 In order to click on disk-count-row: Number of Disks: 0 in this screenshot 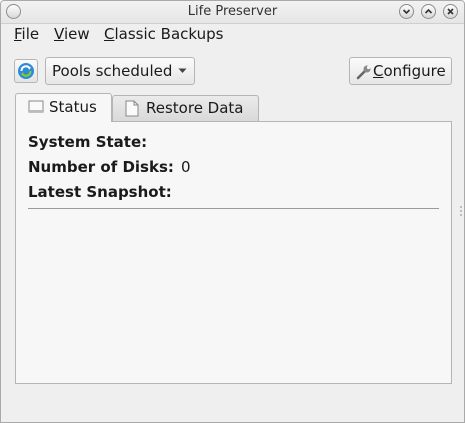, I will do `click(109, 167)`.